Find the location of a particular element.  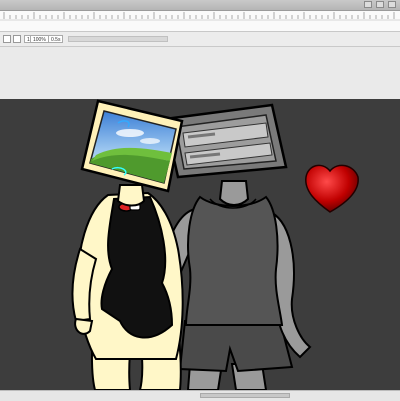

layer-icon is located at coordinates (17, 39).